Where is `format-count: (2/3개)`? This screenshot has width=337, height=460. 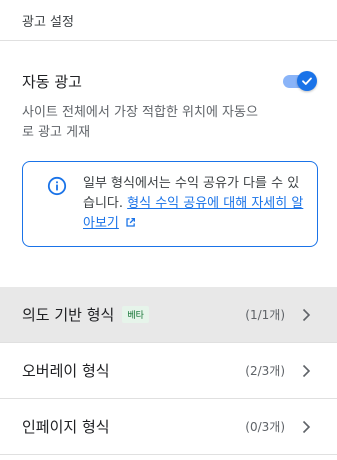 format-count: (2/3개) is located at coordinates (265, 371).